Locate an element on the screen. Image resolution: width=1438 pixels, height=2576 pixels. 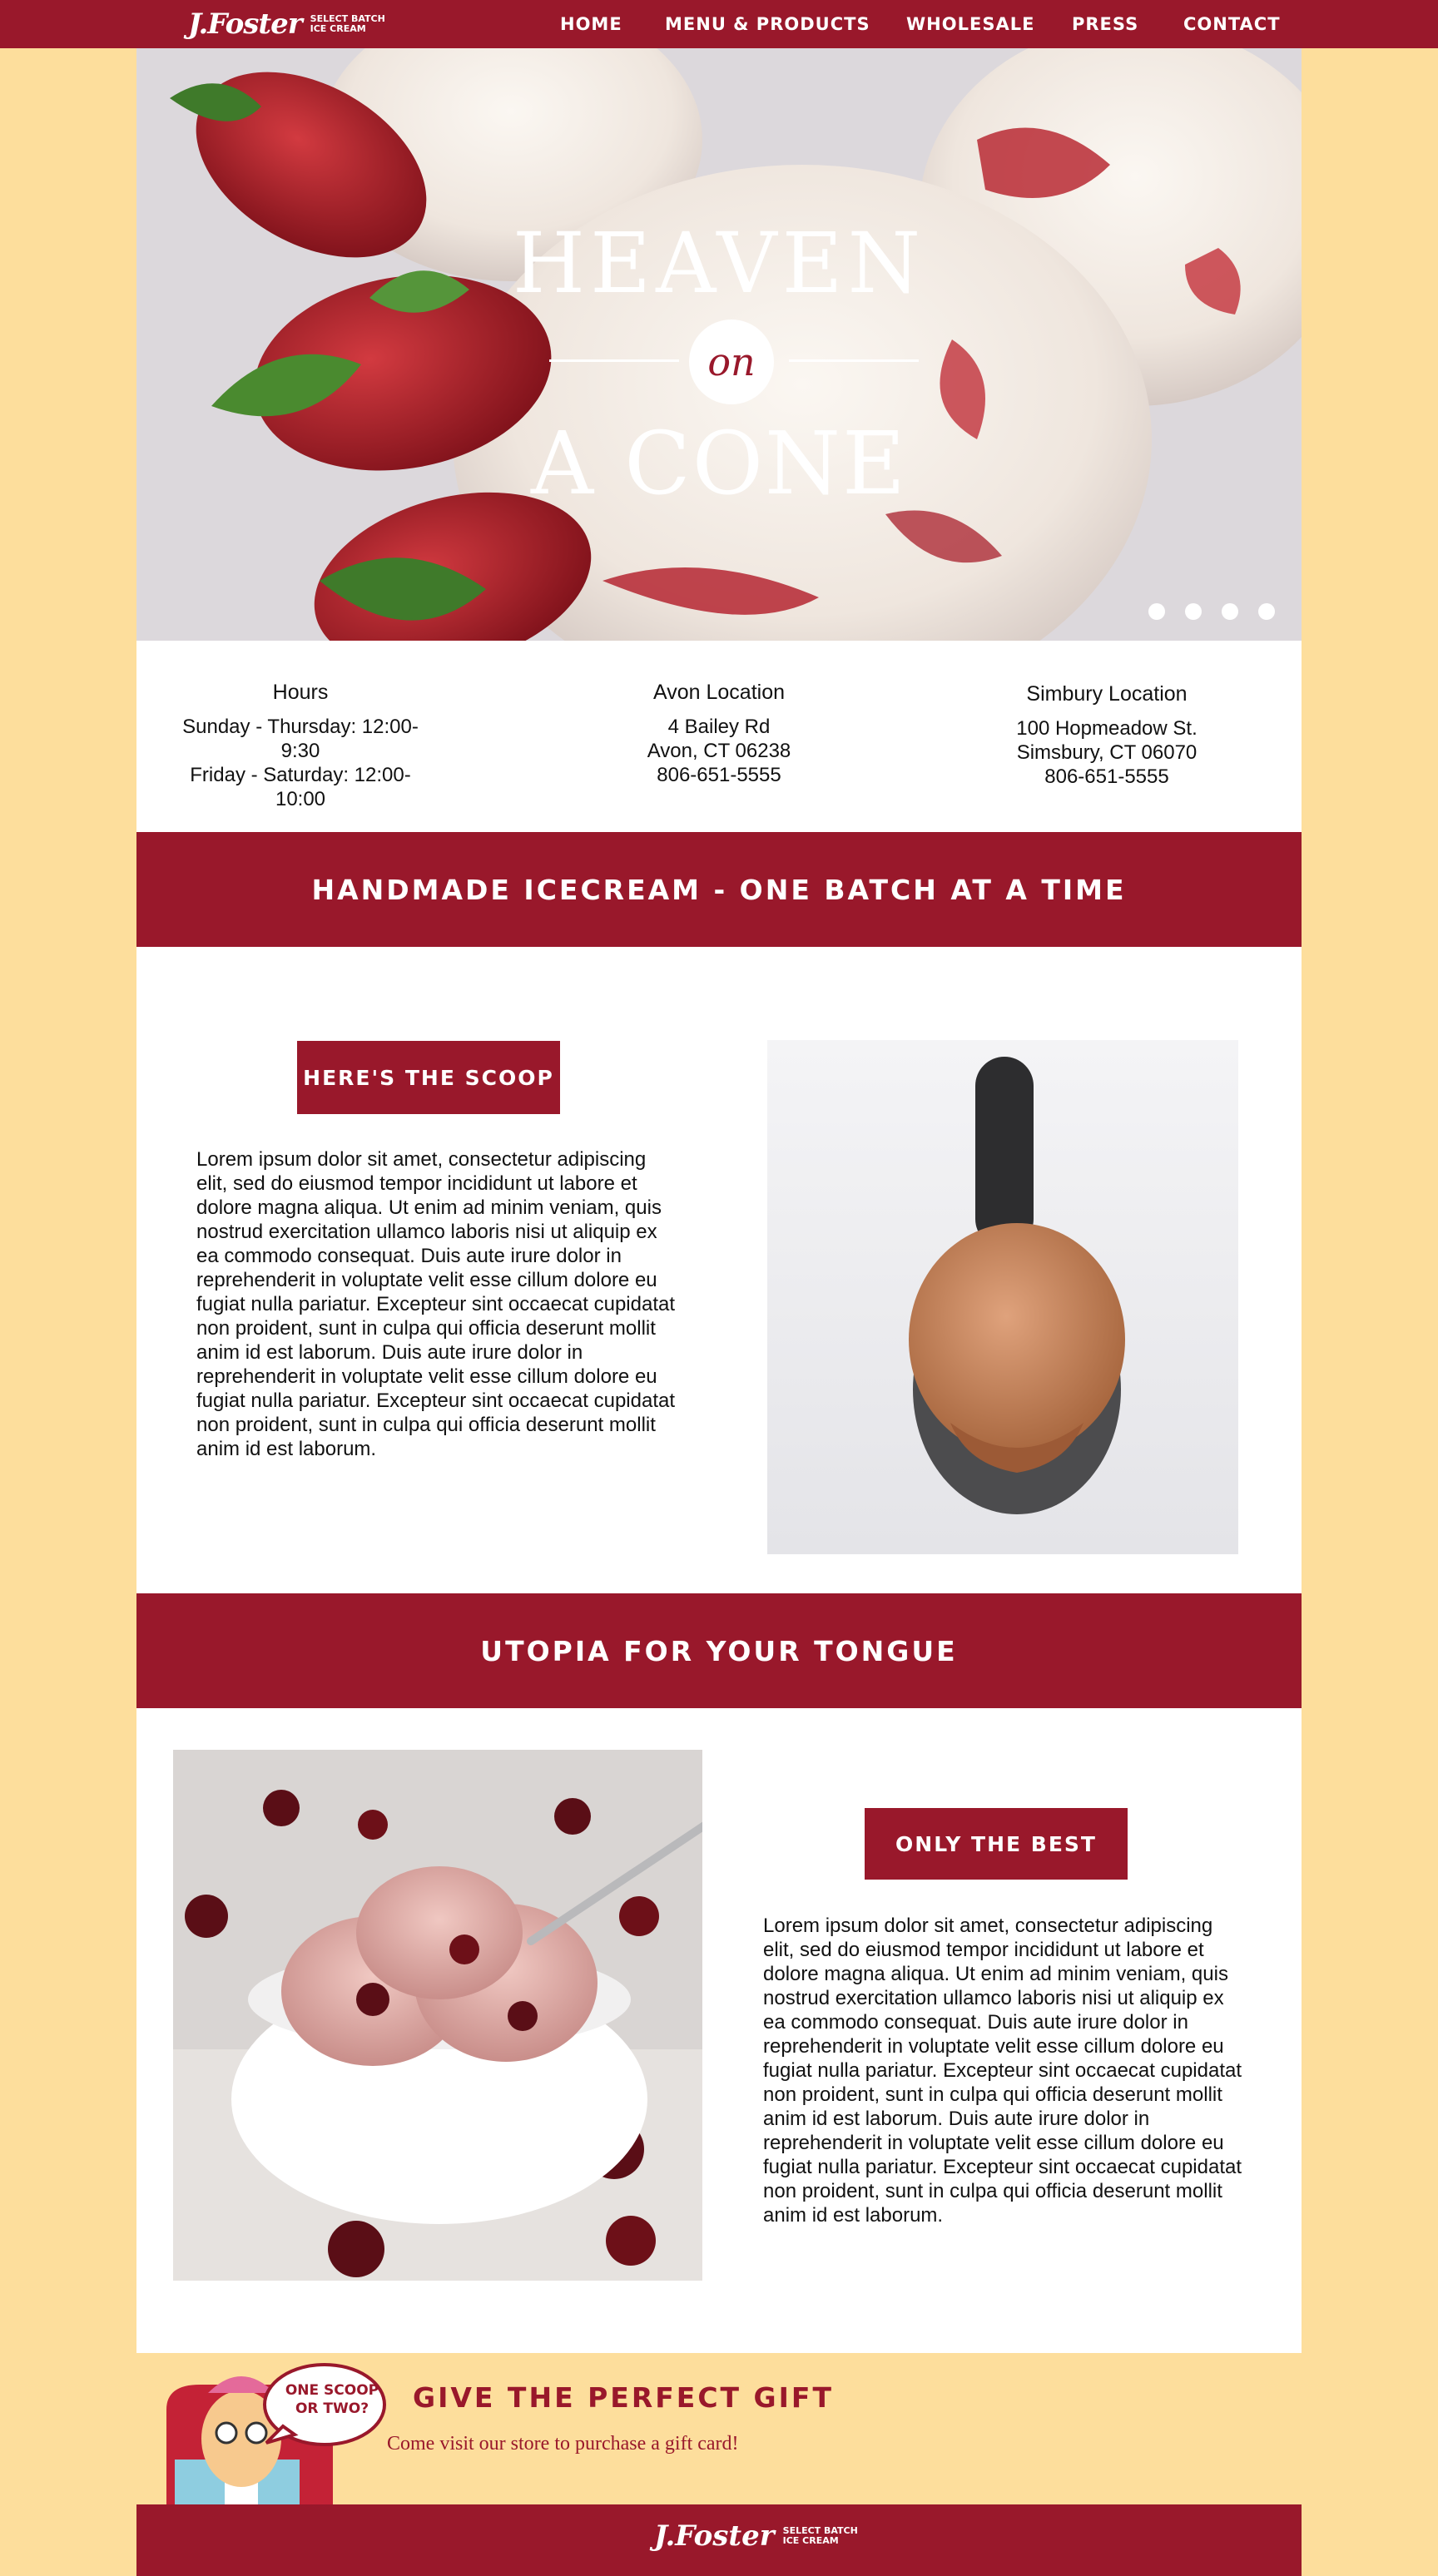
nav-contact: CONTACT is located at coordinates (1232, 25).